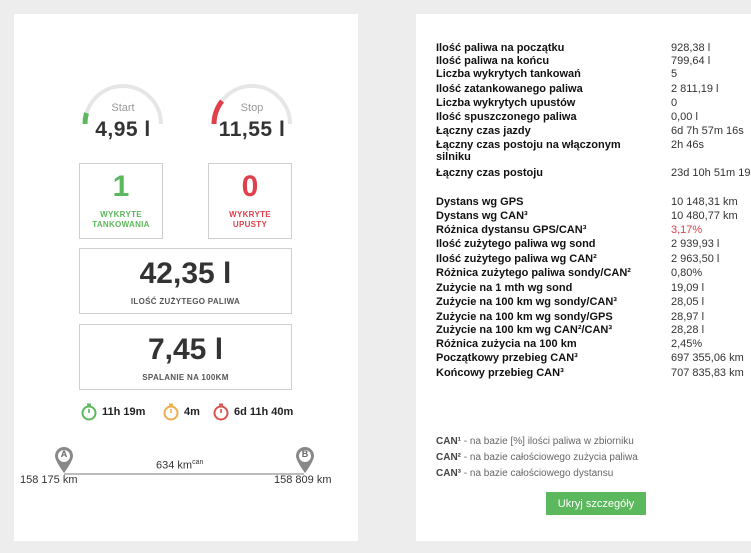  Describe the element at coordinates (687, 230) in the screenshot. I see `stat-value: 3,17%` at that location.